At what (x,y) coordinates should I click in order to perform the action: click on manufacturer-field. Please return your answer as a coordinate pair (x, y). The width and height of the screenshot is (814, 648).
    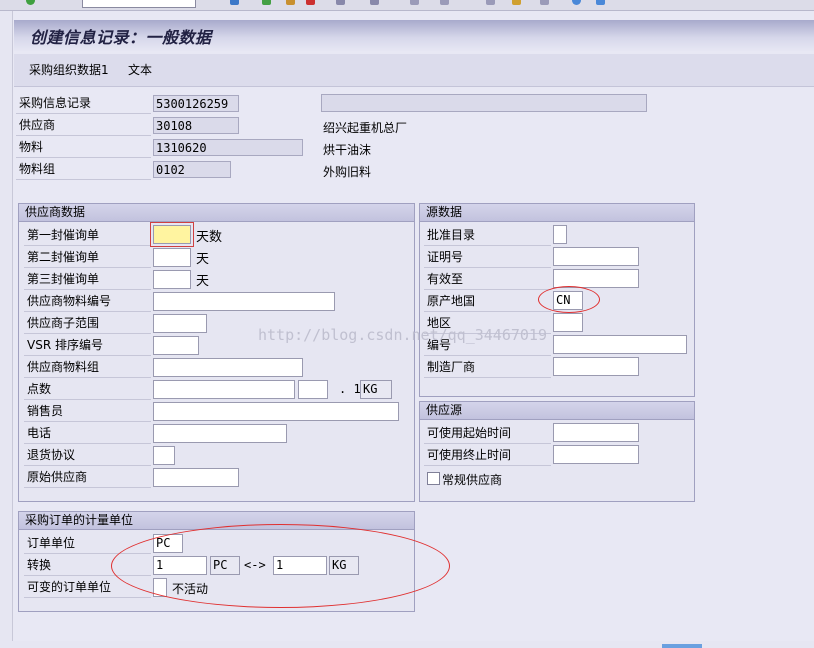
    Looking at the image, I should click on (596, 366).